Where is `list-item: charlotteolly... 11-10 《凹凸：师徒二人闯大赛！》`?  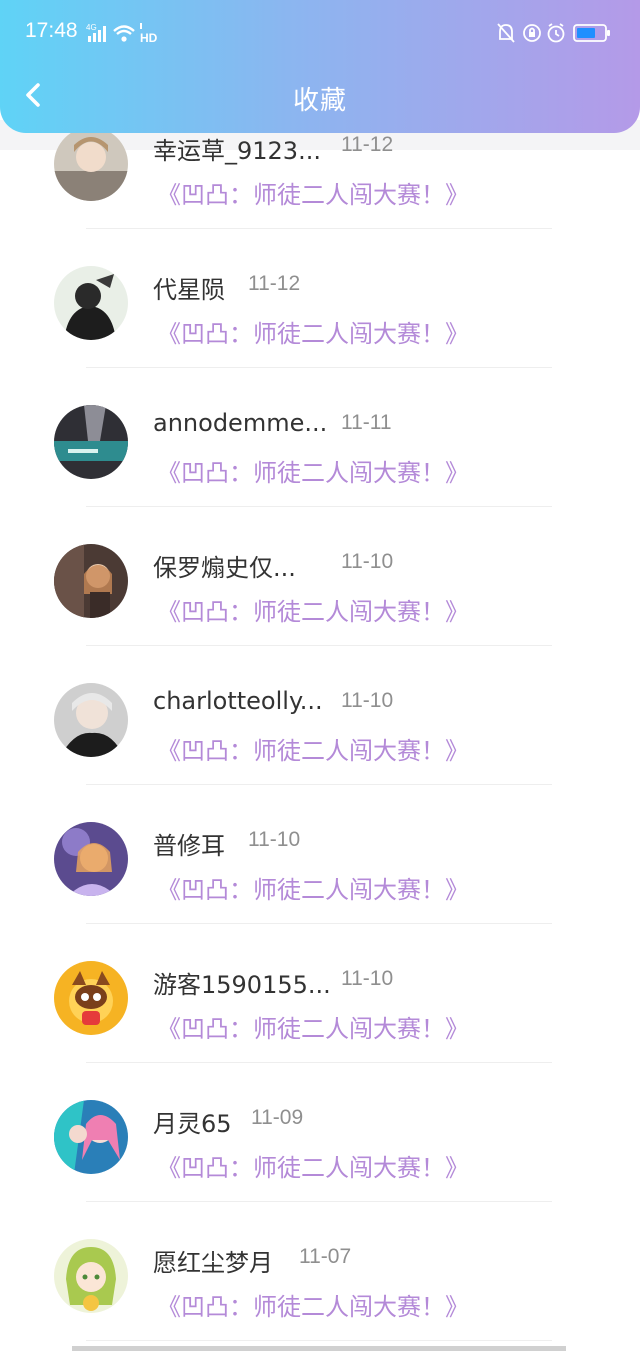 list-item: charlotteolly... 11-10 《凹凸：师徒二人闯大赛！》 is located at coordinates (320, 715).